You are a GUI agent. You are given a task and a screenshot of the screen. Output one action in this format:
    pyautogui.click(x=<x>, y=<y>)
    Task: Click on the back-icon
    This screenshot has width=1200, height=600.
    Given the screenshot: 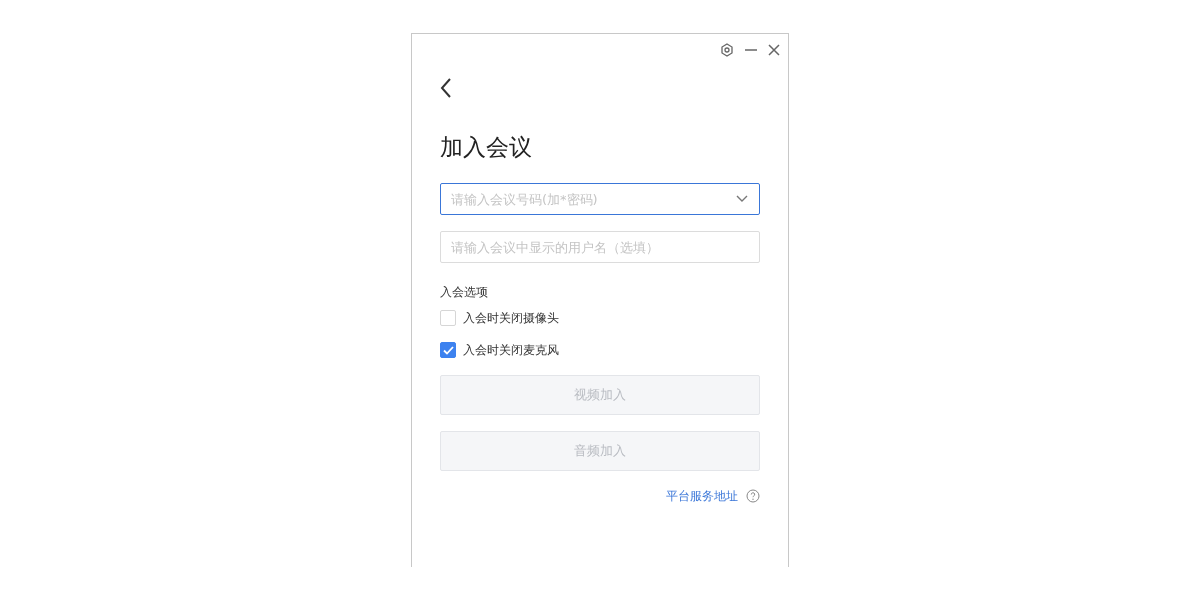 What is the action you would take?
    pyautogui.click(x=446, y=88)
    